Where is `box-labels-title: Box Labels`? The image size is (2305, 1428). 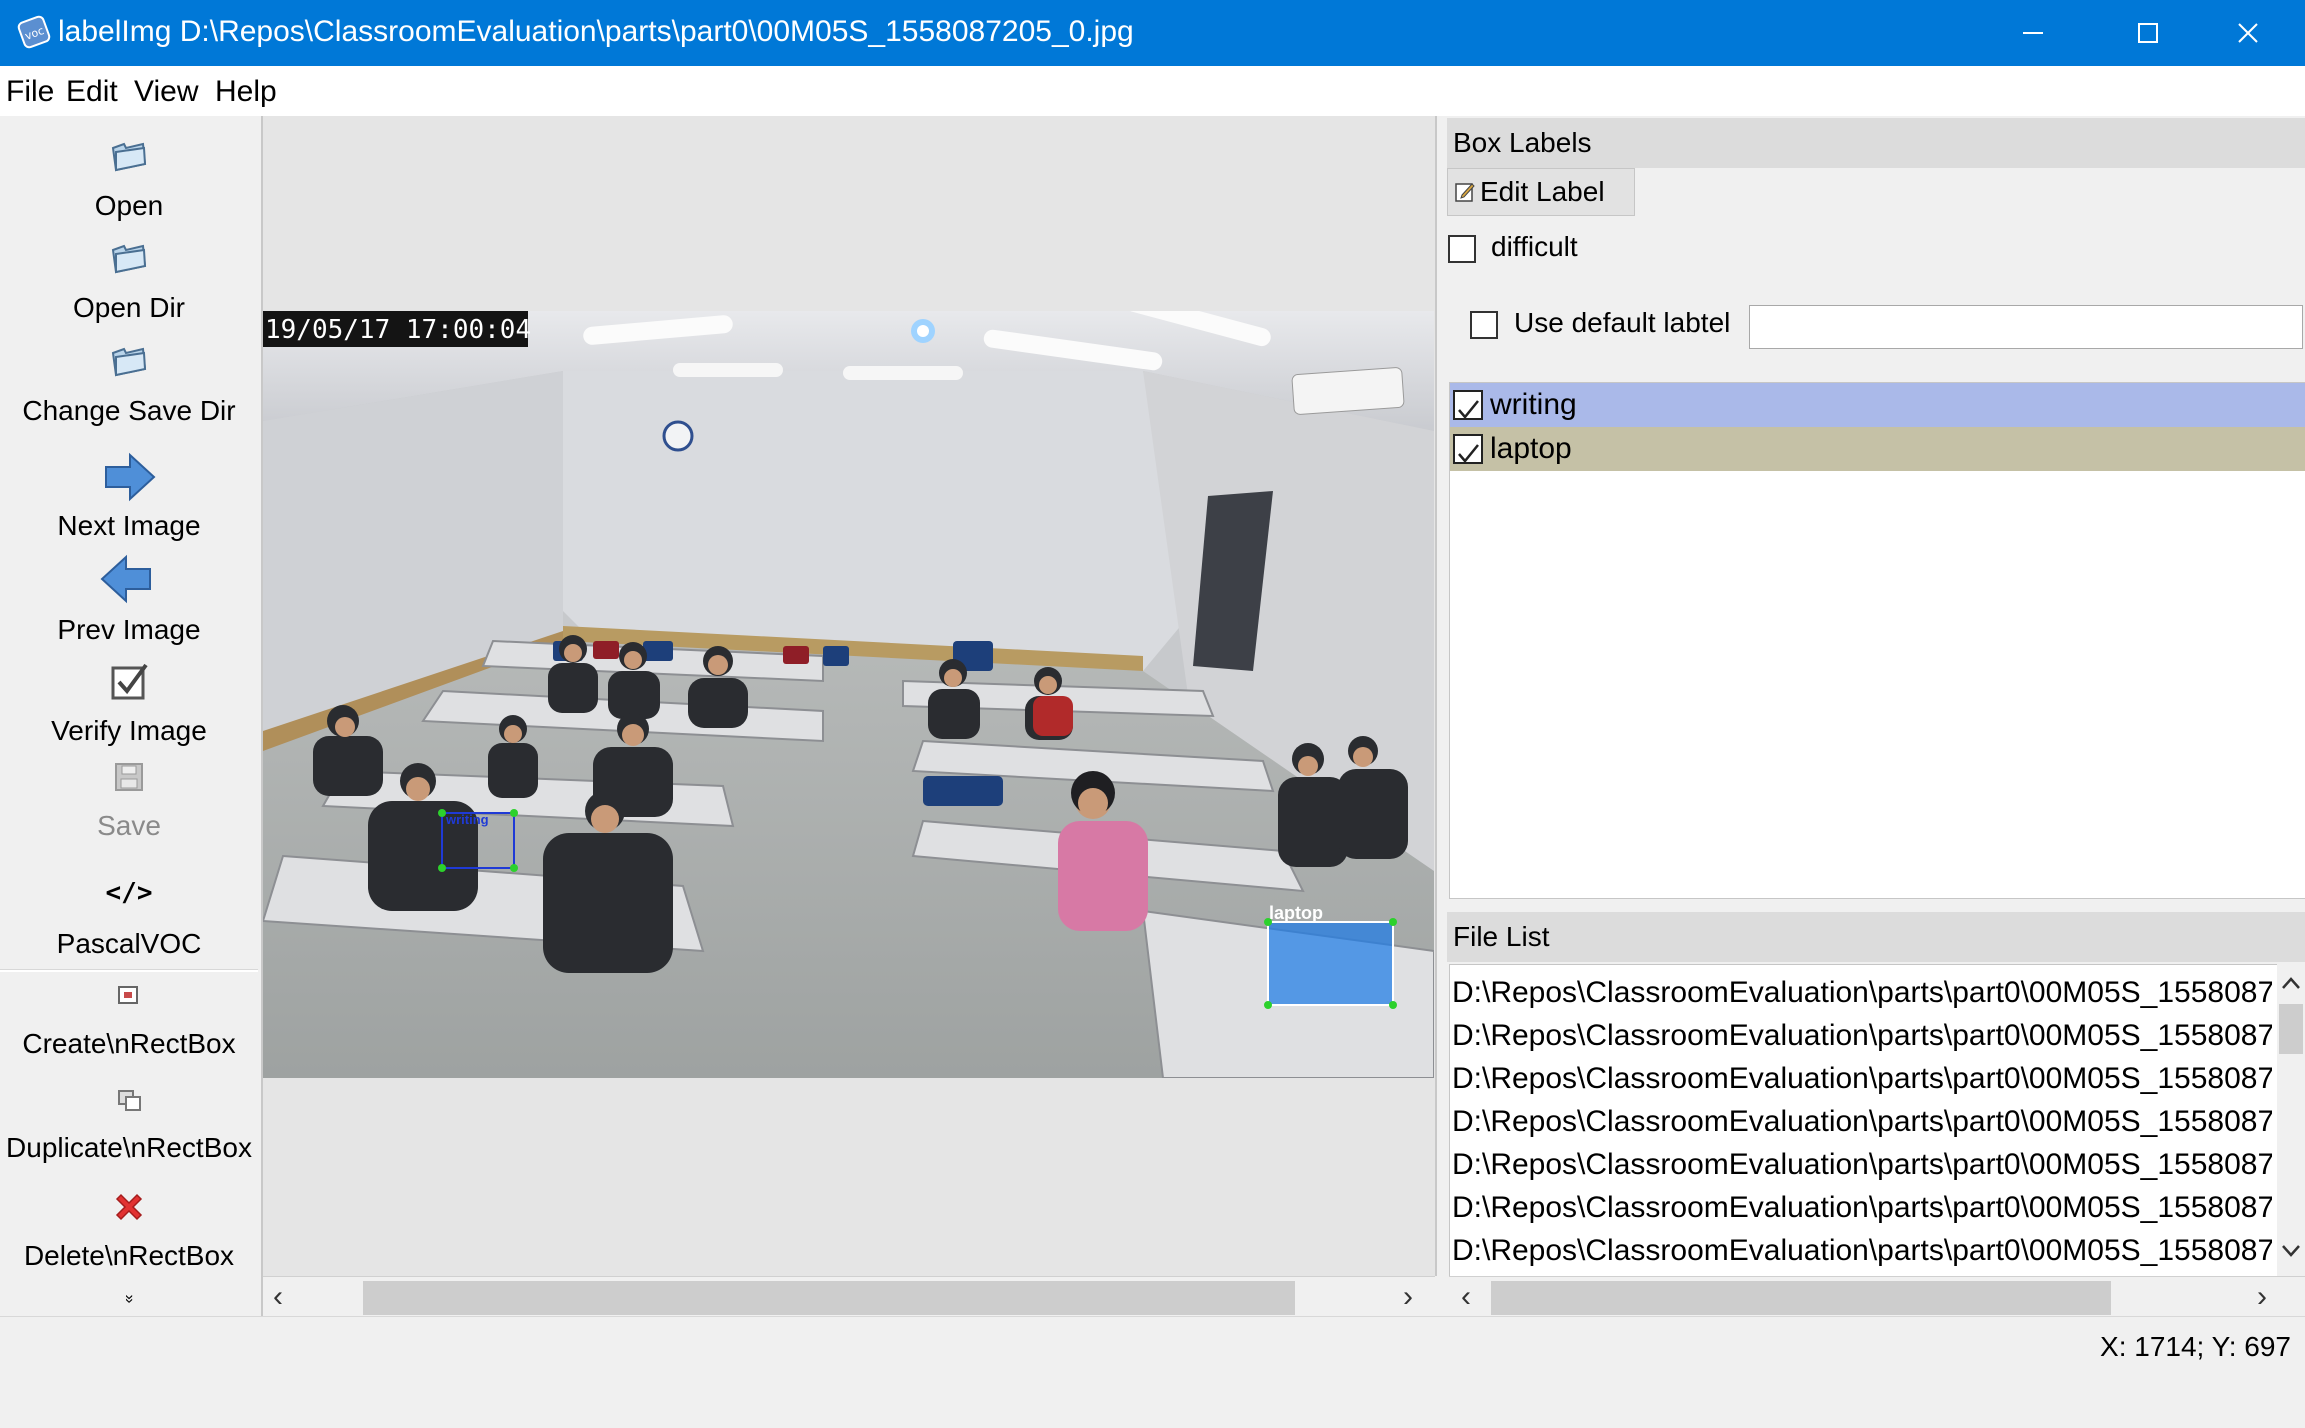 box-labels-title: Box Labels is located at coordinates (1876, 143).